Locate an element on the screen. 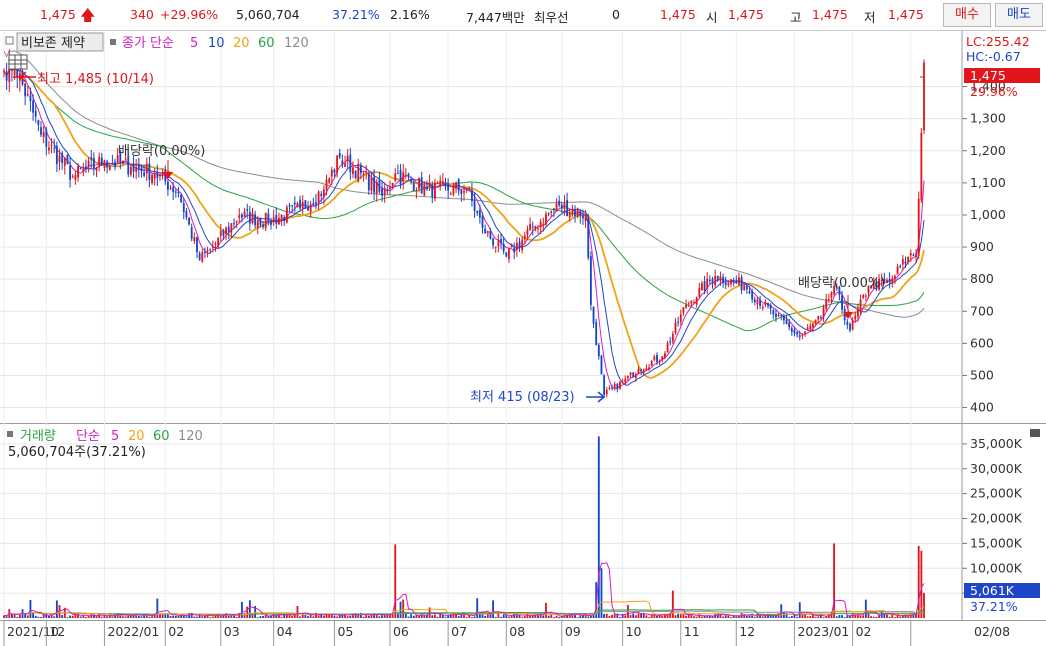 This screenshot has height=646, width=1046. panel-collapse-icon is located at coordinates (1035, 433).